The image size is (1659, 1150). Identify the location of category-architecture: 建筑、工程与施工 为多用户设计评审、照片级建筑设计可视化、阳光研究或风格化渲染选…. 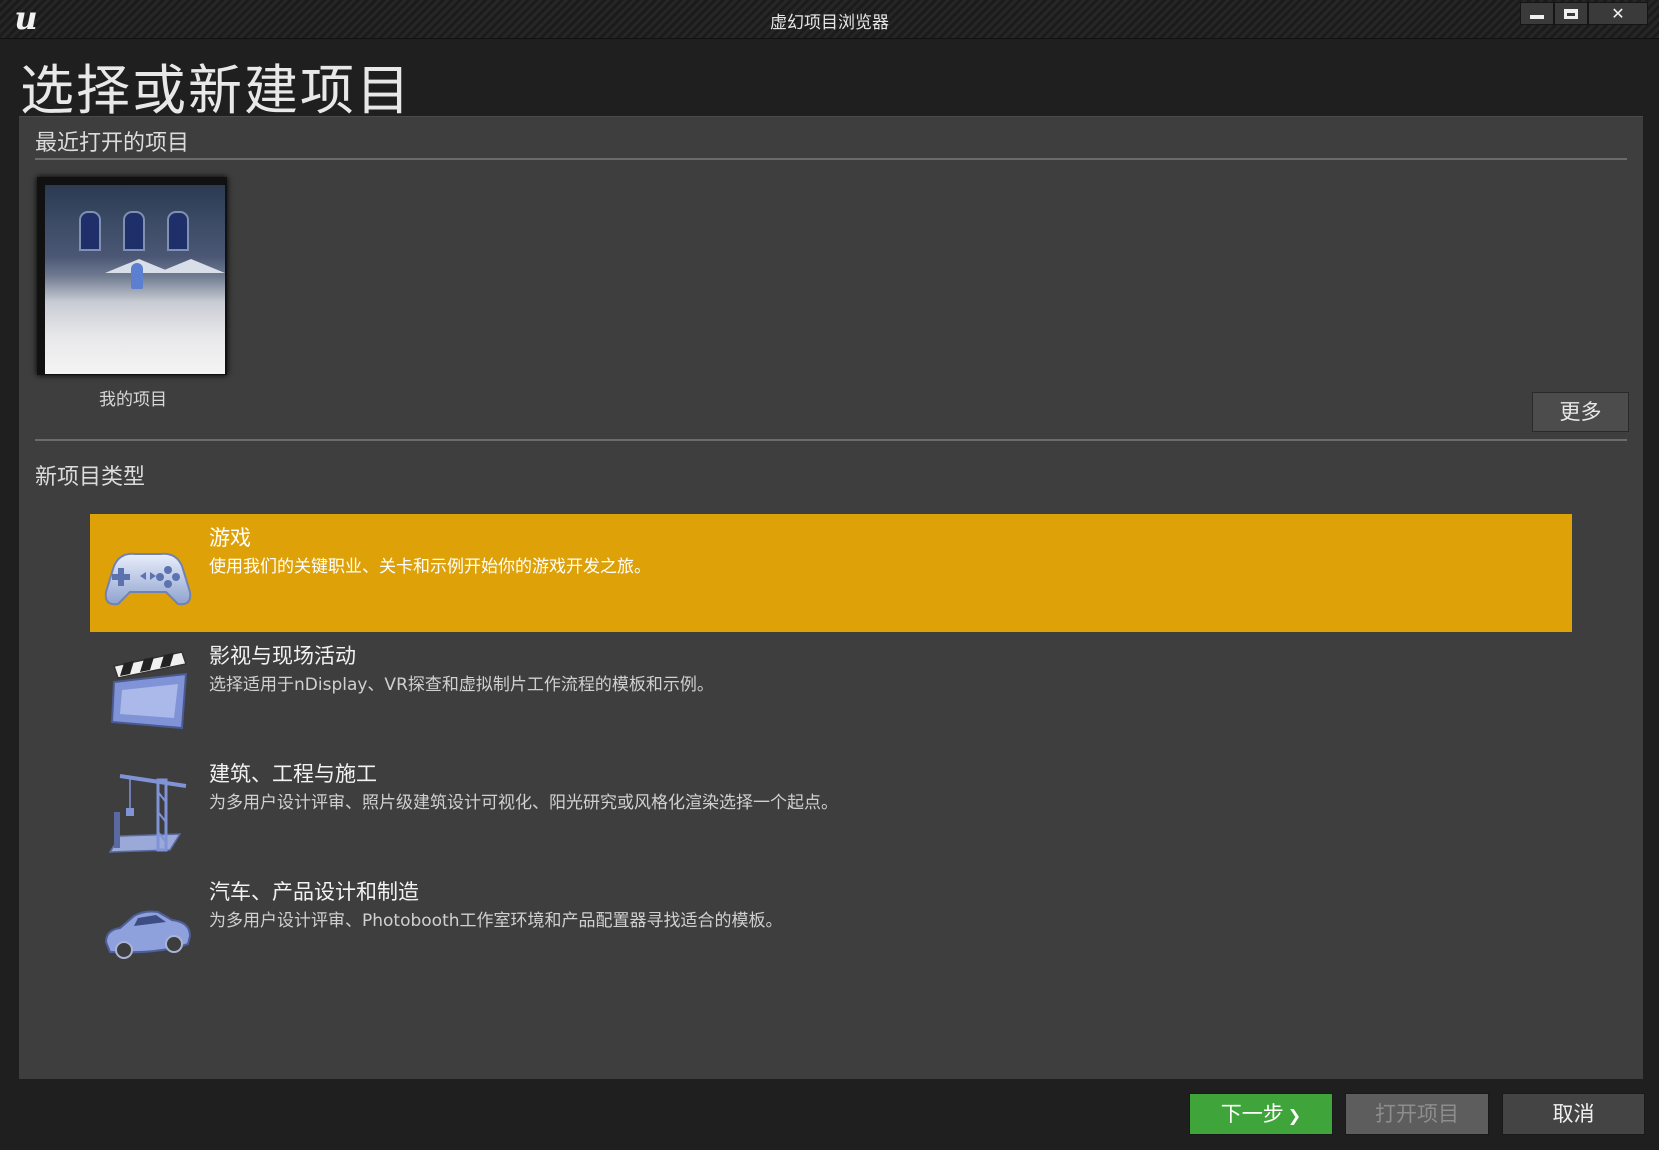
(831, 809).